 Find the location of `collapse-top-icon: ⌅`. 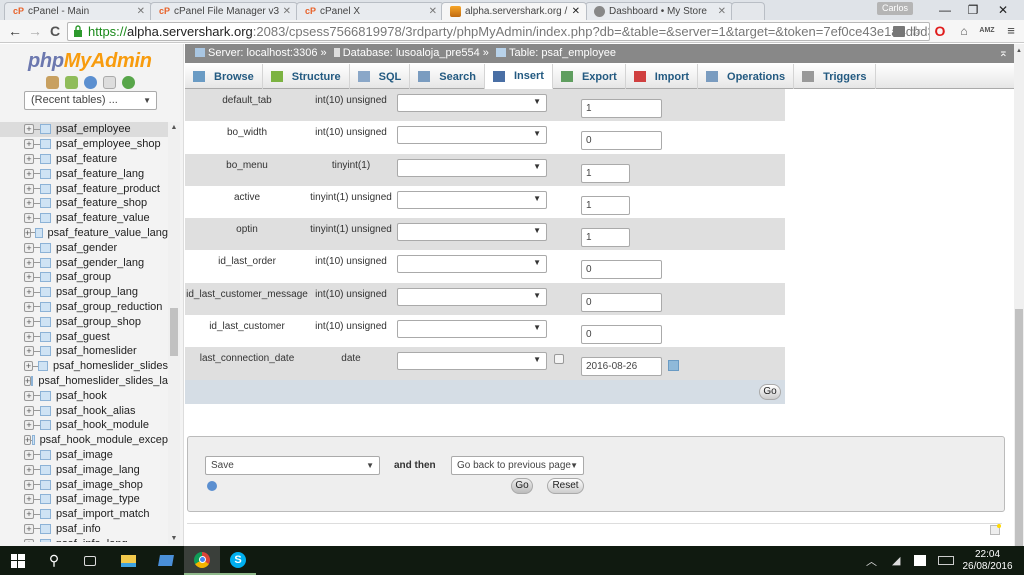

collapse-top-icon: ⌅ is located at coordinates (1003, 53).